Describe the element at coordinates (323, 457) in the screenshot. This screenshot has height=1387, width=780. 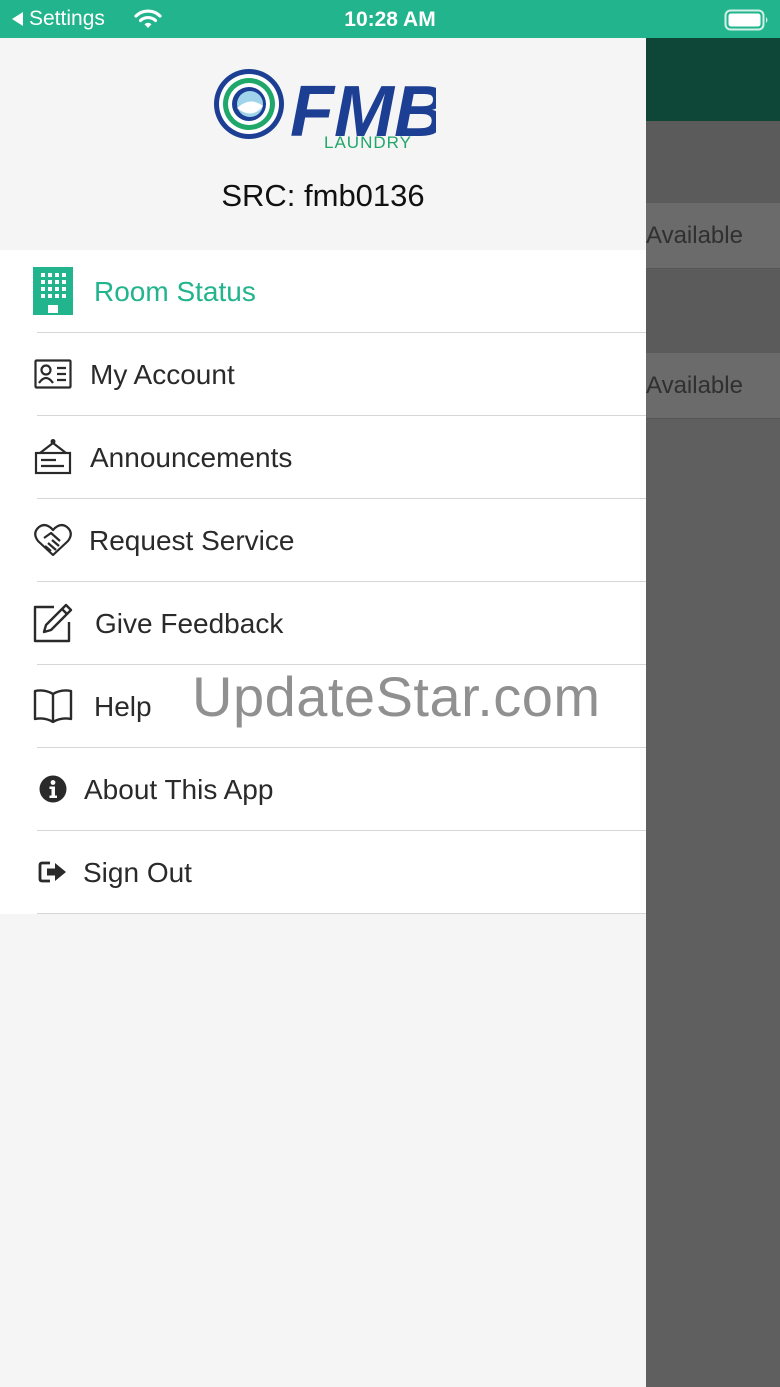
I see `menu-item-announcements: Announcements` at that location.